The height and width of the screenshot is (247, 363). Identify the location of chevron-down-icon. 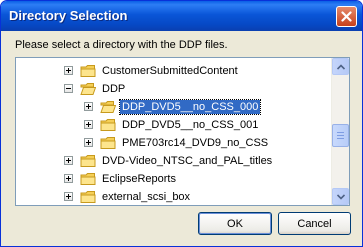
(341, 197).